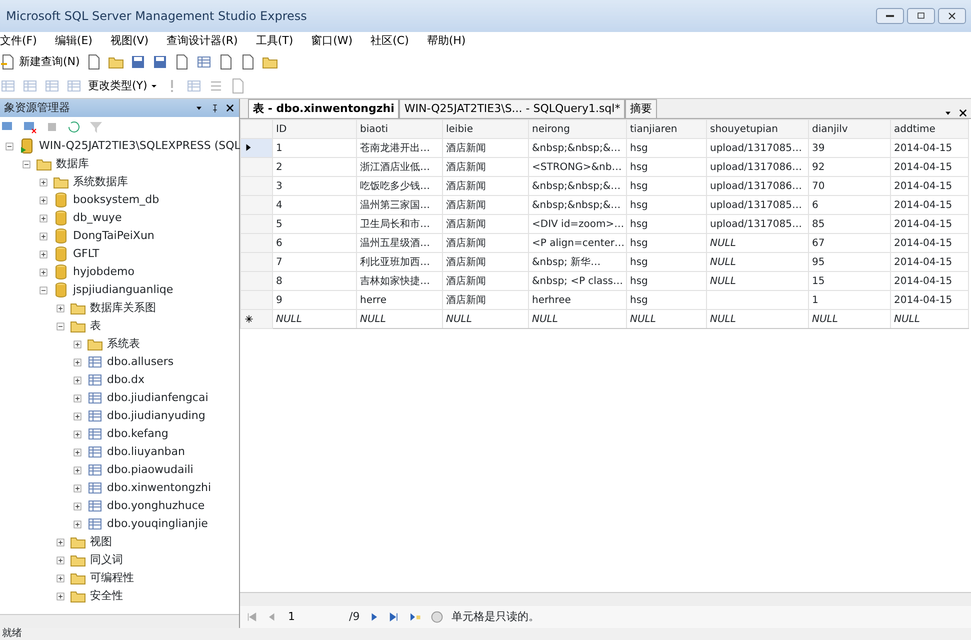 The width and height of the screenshot is (971, 640). Describe the element at coordinates (103, 272) in the screenshot. I see `tree-item: hyjobdemo` at that location.